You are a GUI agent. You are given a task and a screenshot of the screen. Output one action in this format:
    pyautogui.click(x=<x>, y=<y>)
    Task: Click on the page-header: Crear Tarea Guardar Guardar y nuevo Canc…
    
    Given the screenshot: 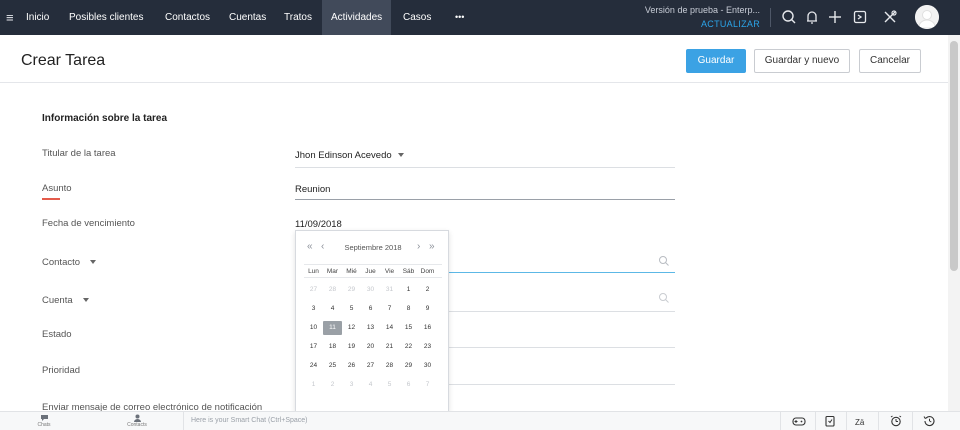 What is the action you would take?
    pyautogui.click(x=474, y=59)
    